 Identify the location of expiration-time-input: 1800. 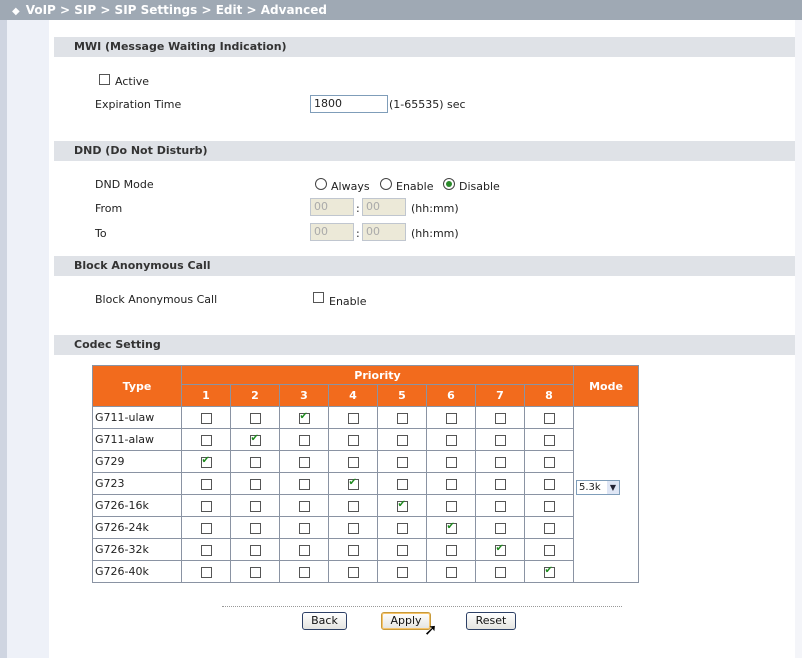
(349, 104).